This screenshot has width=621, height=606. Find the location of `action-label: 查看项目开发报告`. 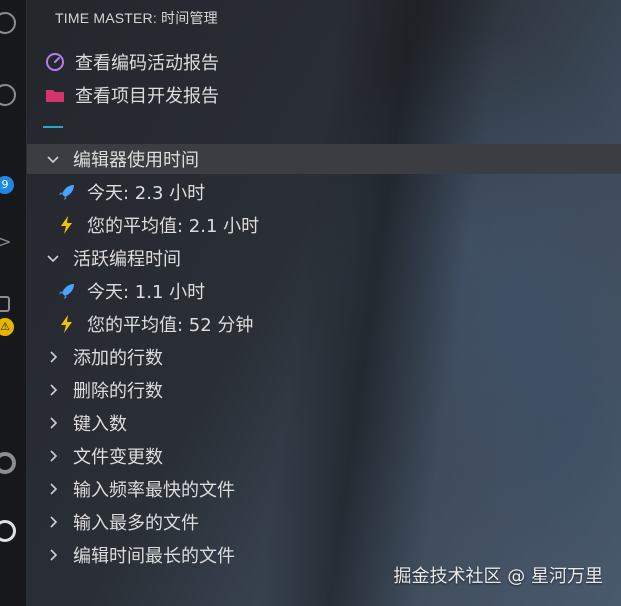

action-label: 查看项目开发报告 is located at coordinates (147, 96).